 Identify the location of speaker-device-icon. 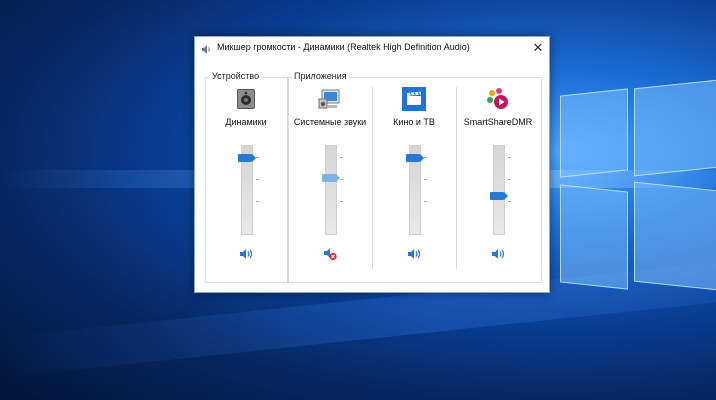
(246, 99).